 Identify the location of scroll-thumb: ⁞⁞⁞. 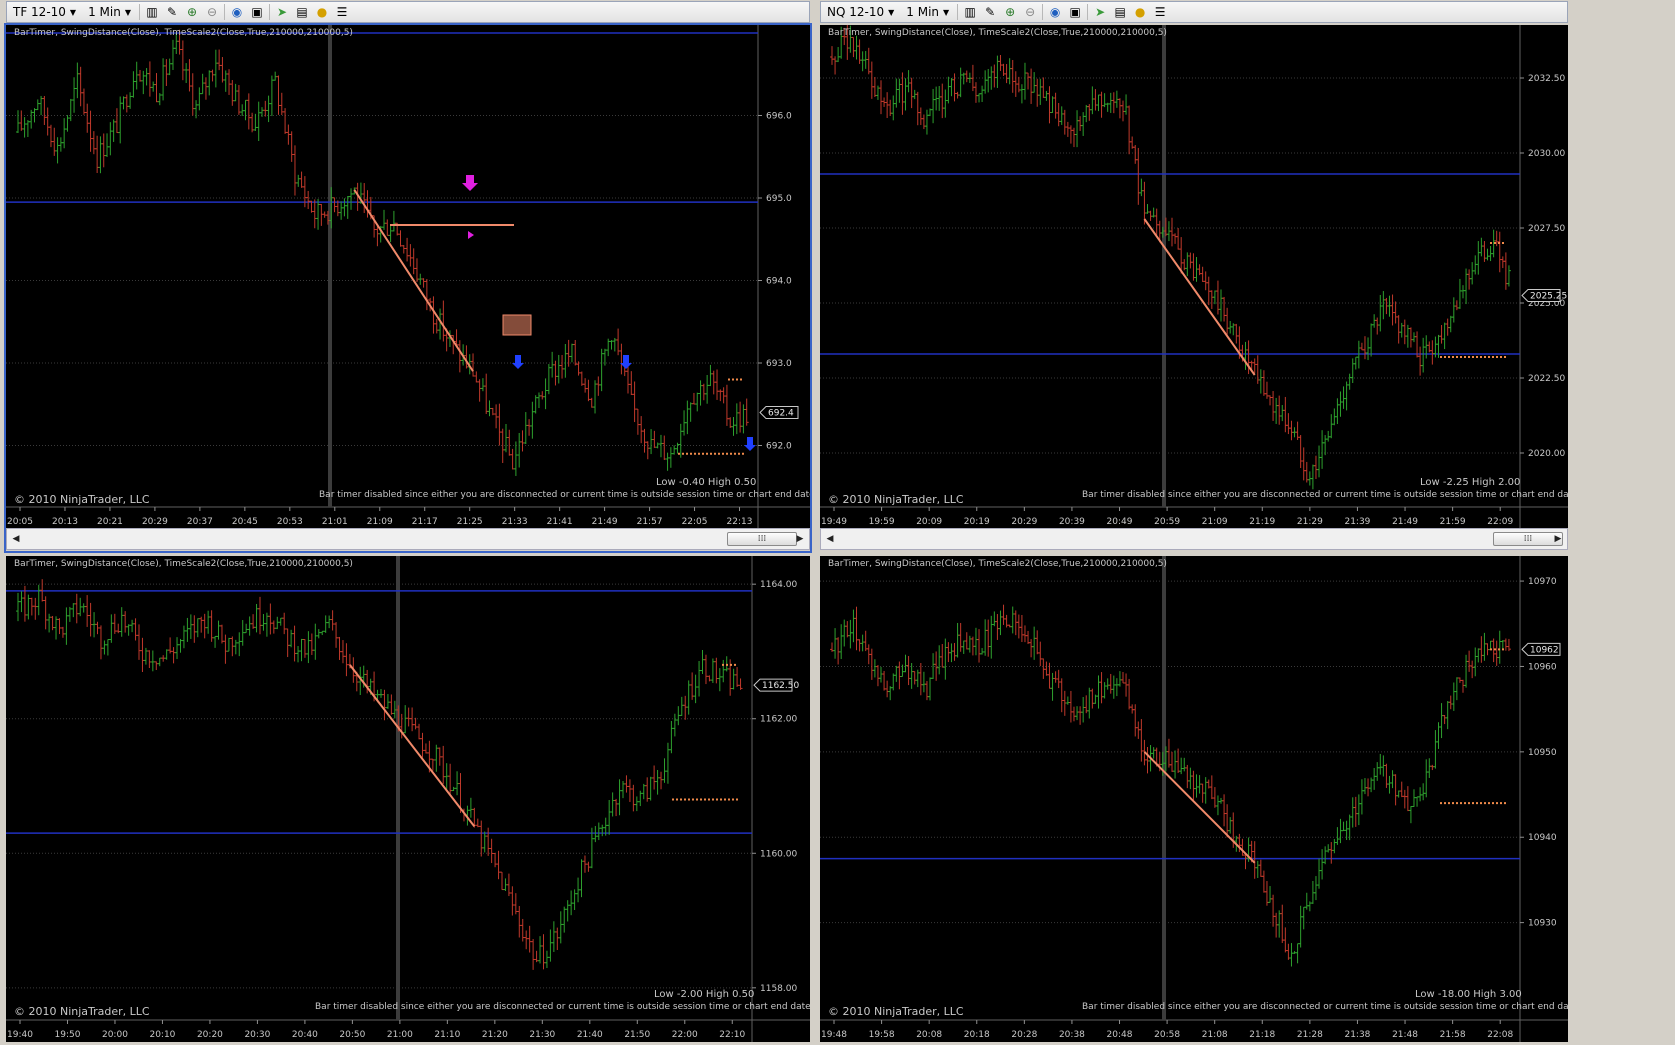
(762, 539).